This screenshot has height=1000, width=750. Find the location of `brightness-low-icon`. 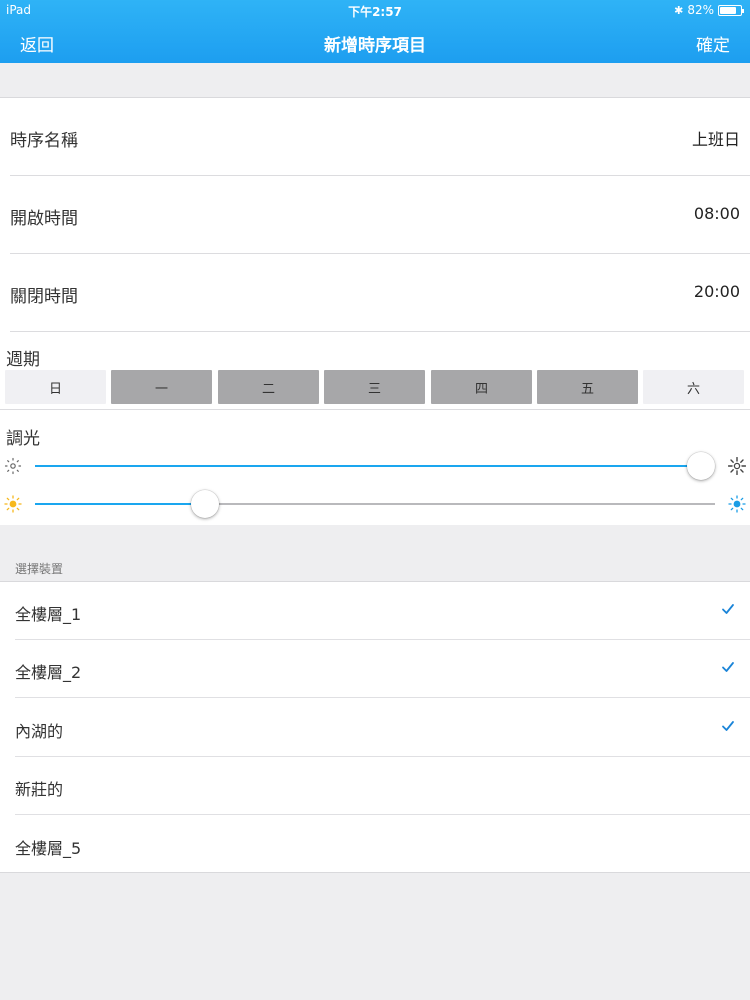

brightness-low-icon is located at coordinates (13, 466).